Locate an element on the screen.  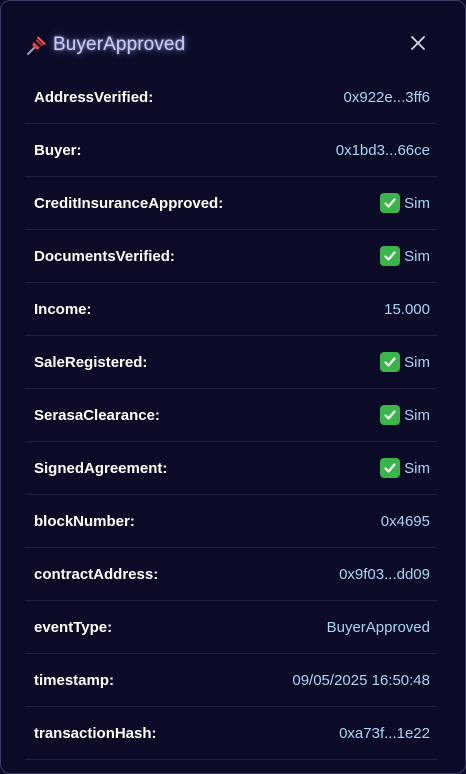
detail-label: contractAddress: is located at coordinates (96, 574).